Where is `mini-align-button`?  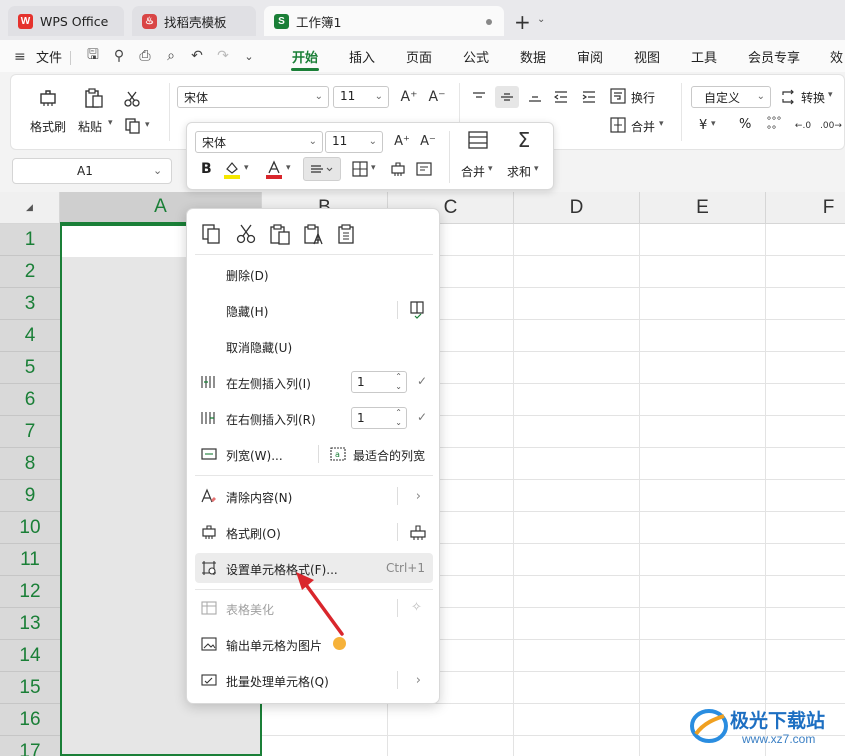 mini-align-button is located at coordinates (322, 169).